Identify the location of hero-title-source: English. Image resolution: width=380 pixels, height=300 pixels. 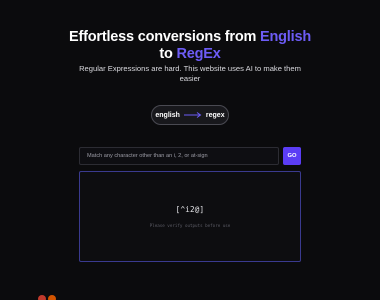
(285, 37).